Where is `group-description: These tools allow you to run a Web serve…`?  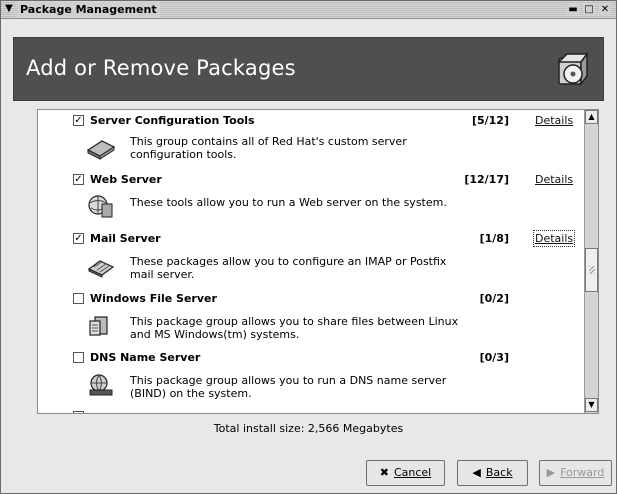 group-description: These tools allow you to run a Web serve… is located at coordinates (288, 202).